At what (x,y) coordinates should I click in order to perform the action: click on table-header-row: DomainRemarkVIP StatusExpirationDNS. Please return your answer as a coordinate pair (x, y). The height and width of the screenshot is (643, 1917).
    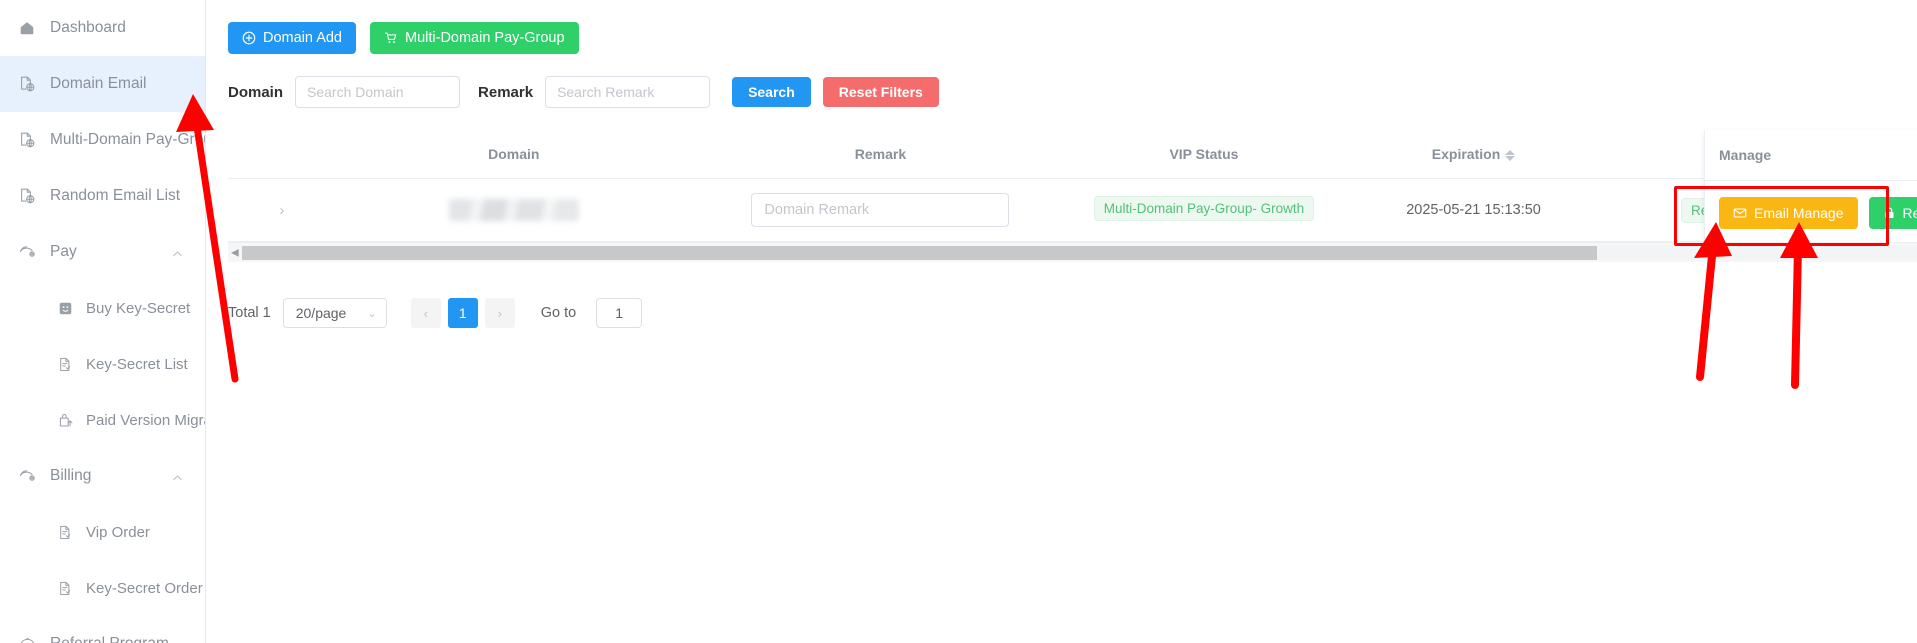
    Looking at the image, I should click on (1053, 154).